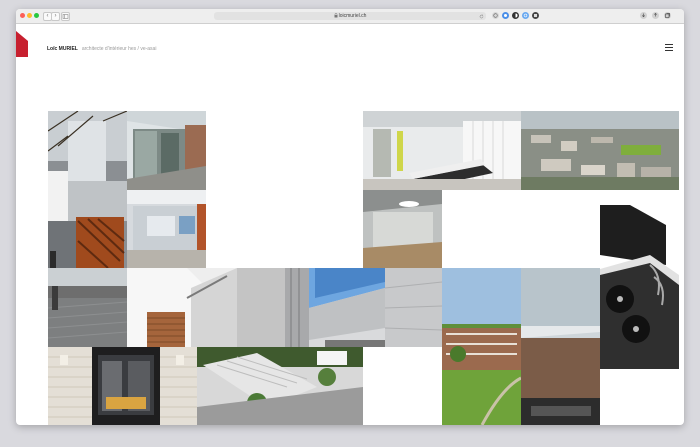 This screenshot has width=700, height=447. What do you see at coordinates (481, 16) in the screenshot?
I see `reload-icon` at bounding box center [481, 16].